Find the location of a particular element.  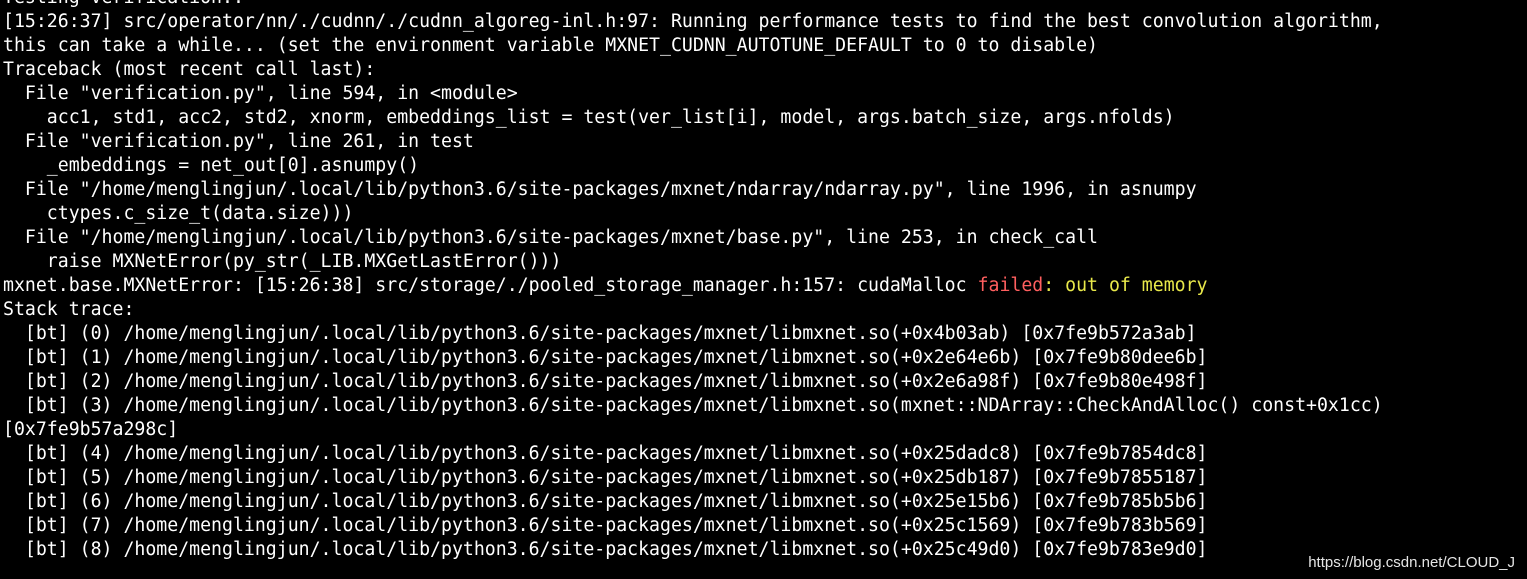

terminal-line: ctypes.c_size_t(data.size))) is located at coordinates (178, 213).